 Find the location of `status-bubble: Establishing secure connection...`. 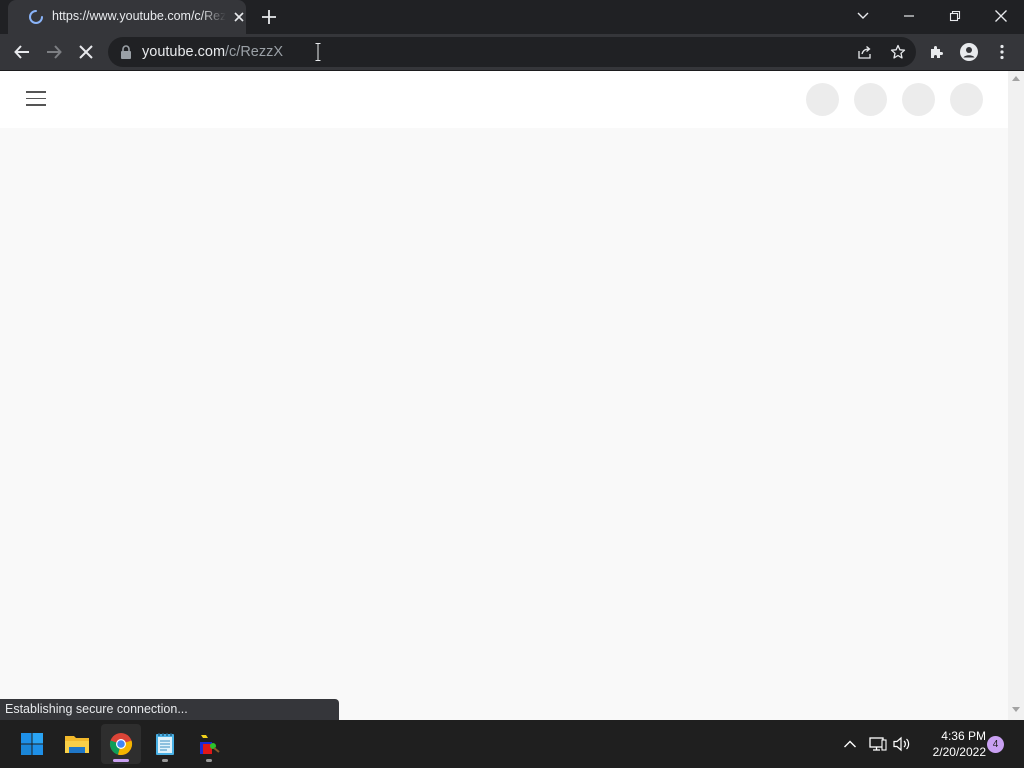

status-bubble: Establishing secure connection... is located at coordinates (169, 709).